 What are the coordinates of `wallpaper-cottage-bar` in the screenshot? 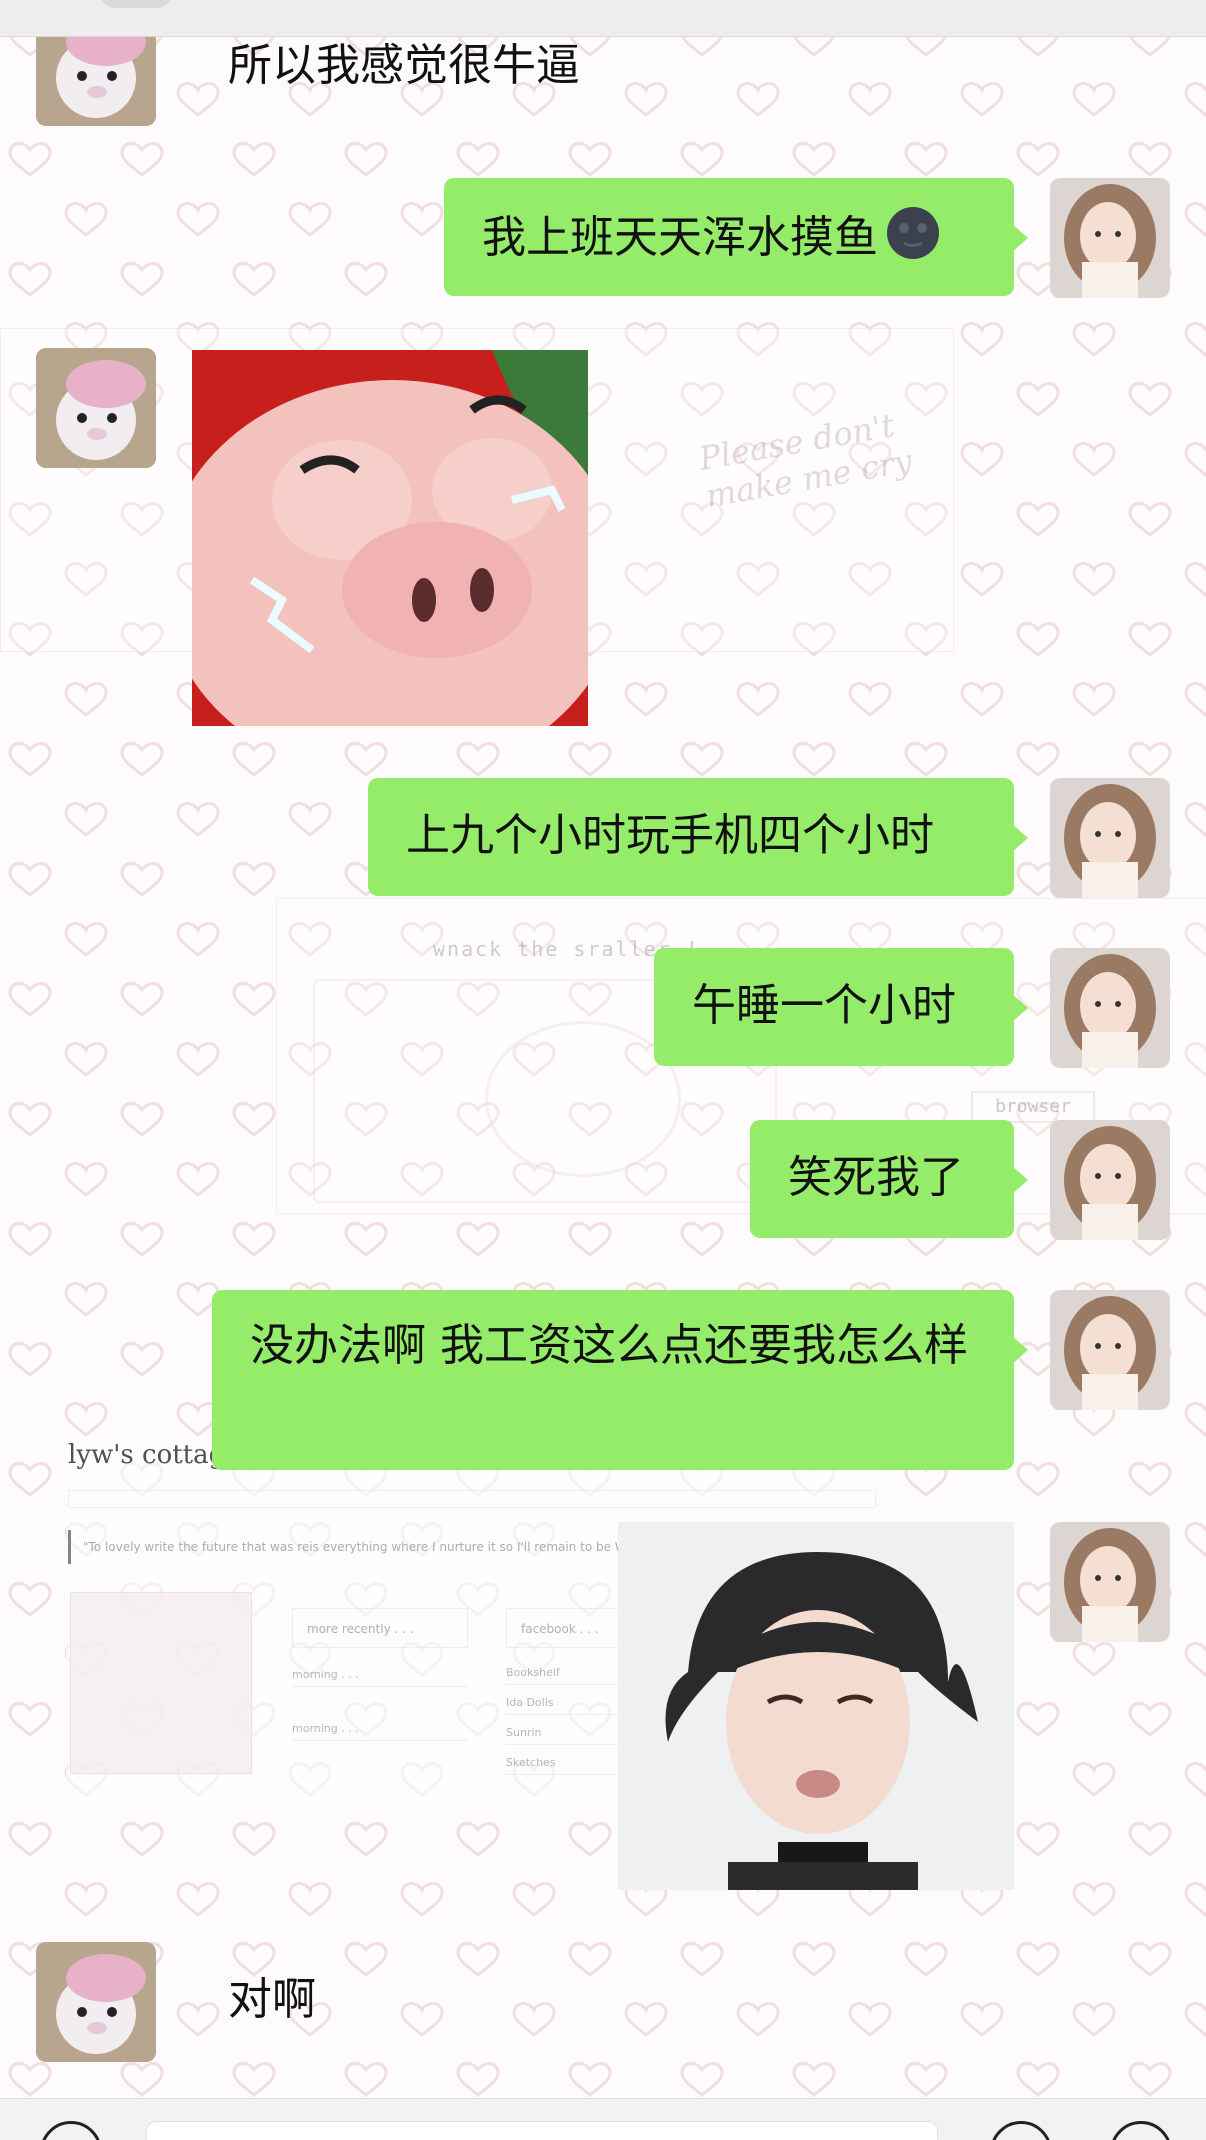 It's located at (472, 1499).